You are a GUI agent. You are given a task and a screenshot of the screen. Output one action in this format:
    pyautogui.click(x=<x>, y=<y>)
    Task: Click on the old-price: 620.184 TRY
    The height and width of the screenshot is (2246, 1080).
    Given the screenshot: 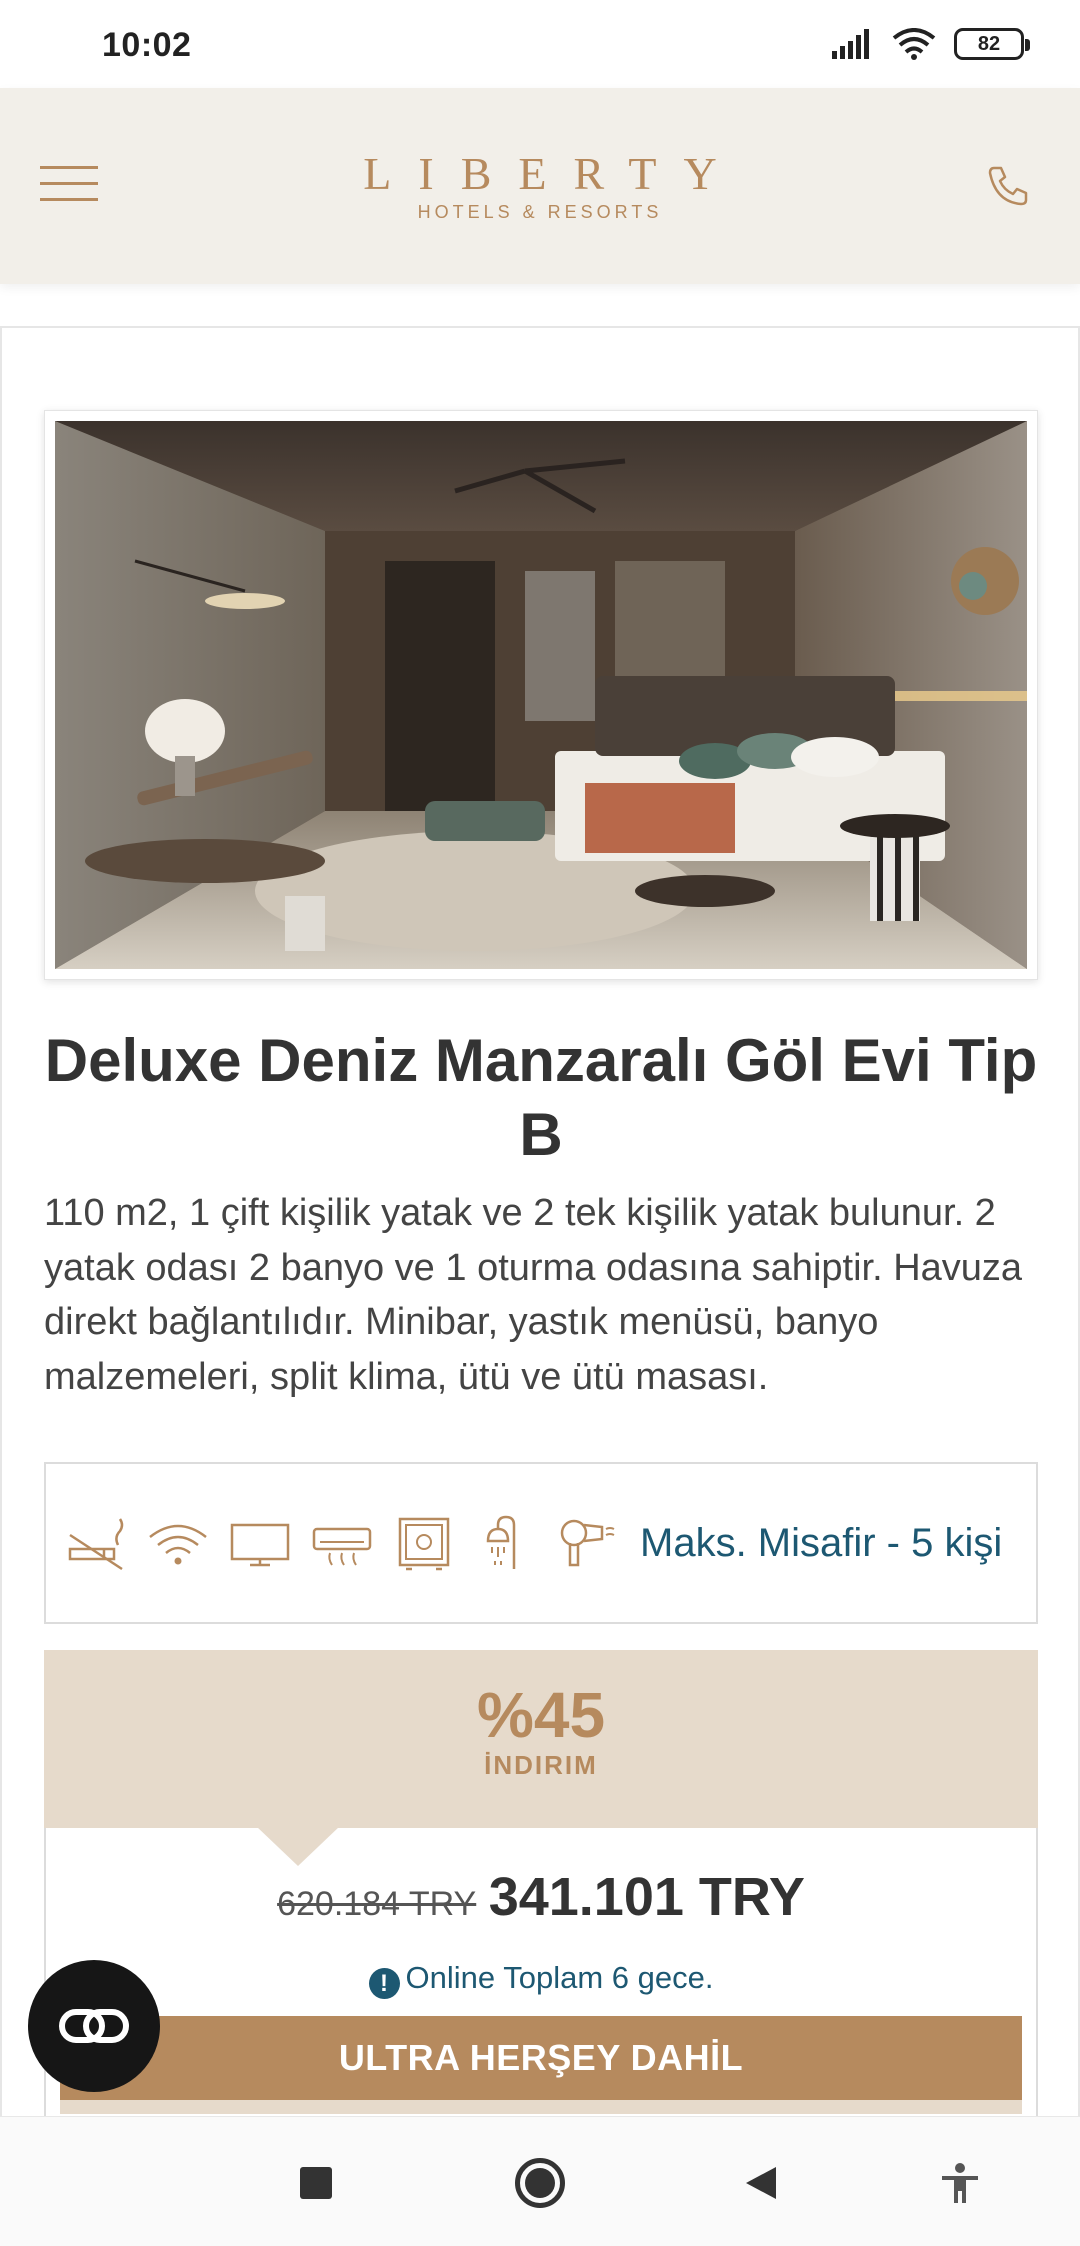 What is the action you would take?
    pyautogui.click(x=377, y=1904)
    